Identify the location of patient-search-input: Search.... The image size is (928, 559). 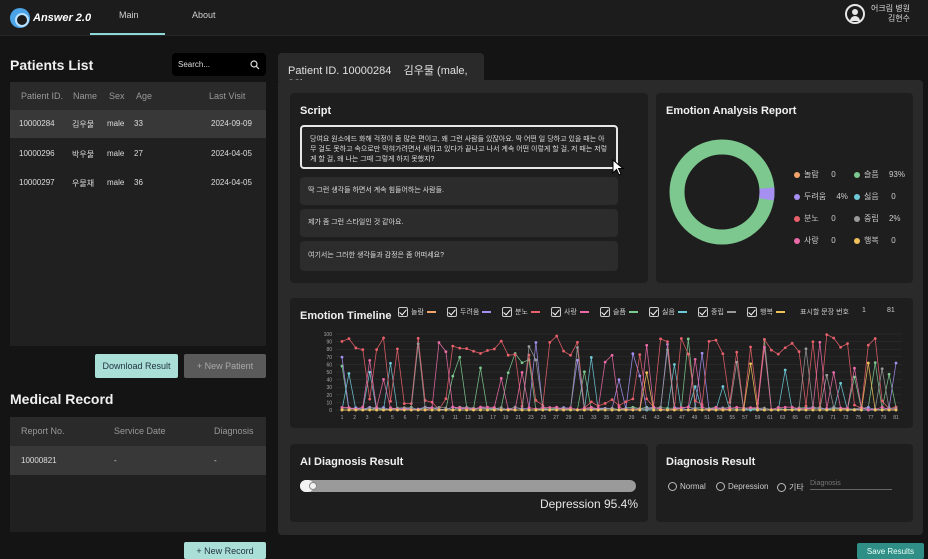
(219, 64).